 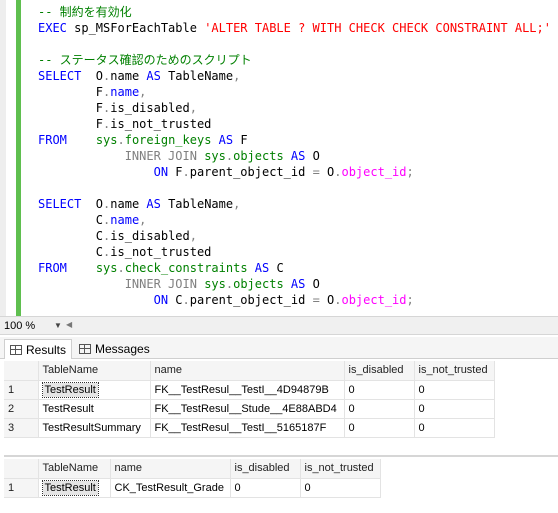 What do you see at coordinates (121, 268) in the screenshot?
I see `code-token: .` at bounding box center [121, 268].